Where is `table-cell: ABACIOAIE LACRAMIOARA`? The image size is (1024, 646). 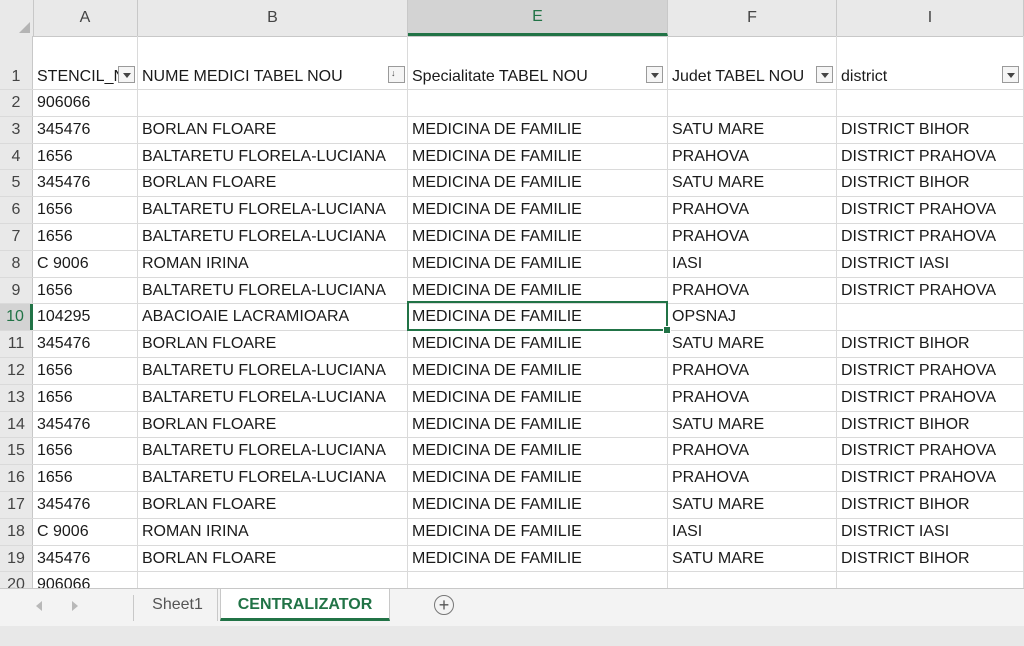
table-cell: ABACIOAIE LACRAMIOARA is located at coordinates (273, 317).